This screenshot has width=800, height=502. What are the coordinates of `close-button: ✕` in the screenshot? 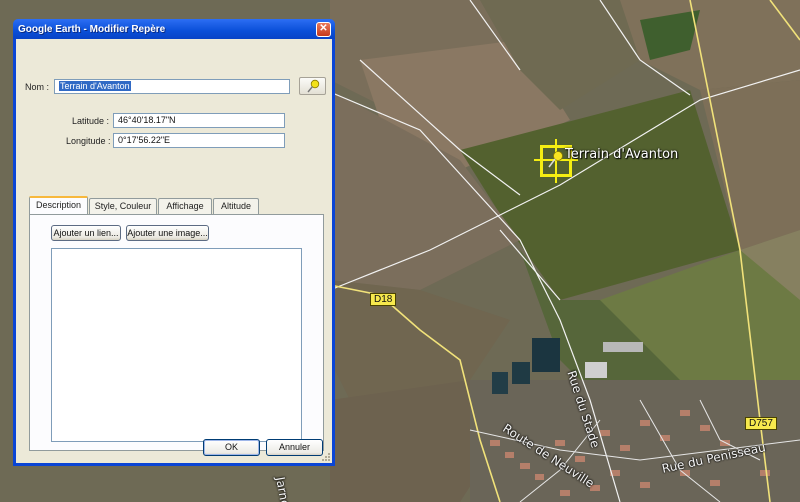 It's located at (323, 29).